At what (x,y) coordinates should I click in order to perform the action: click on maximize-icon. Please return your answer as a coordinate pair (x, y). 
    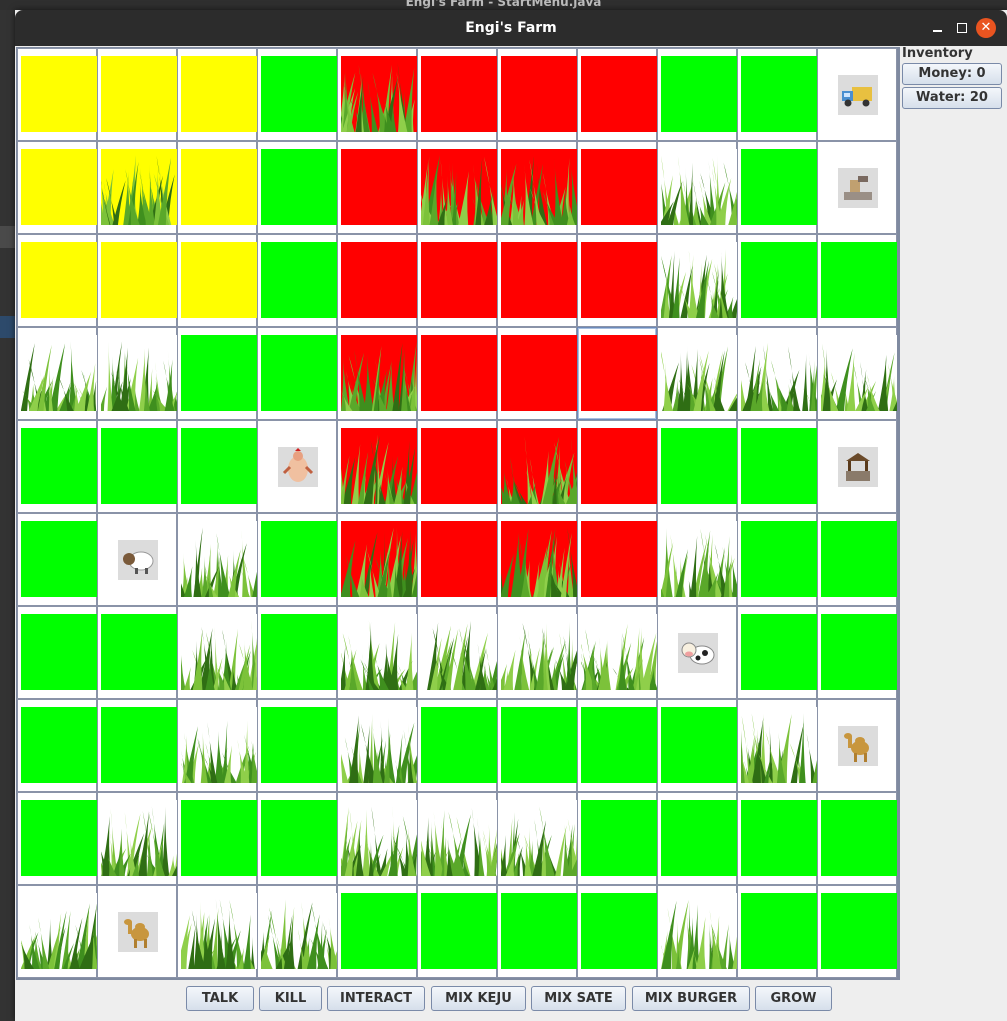
    Looking at the image, I should click on (962, 28).